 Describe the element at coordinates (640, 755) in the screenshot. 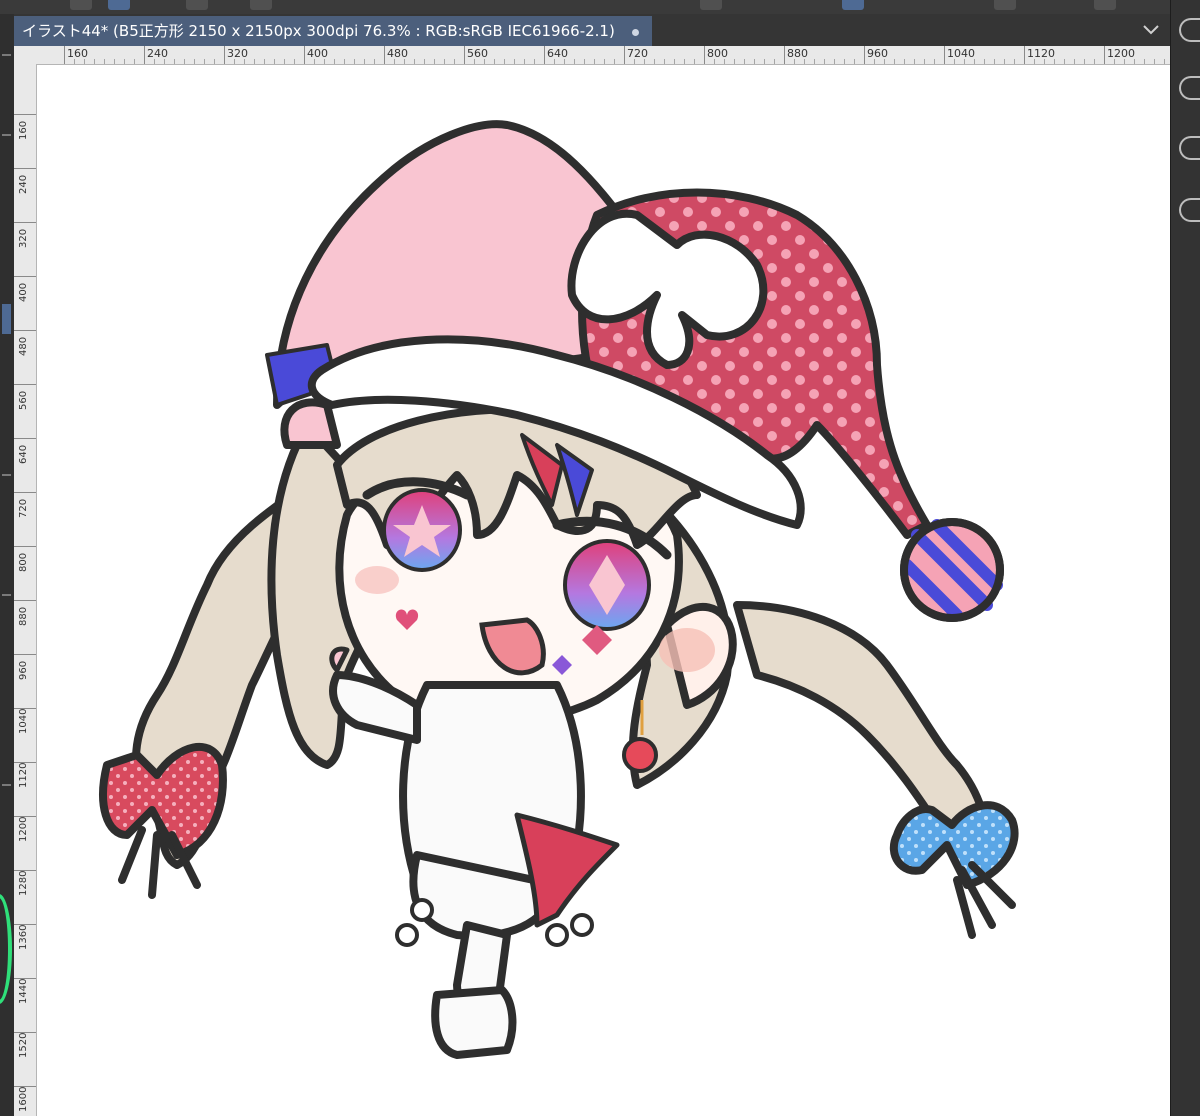

I see `earring` at that location.